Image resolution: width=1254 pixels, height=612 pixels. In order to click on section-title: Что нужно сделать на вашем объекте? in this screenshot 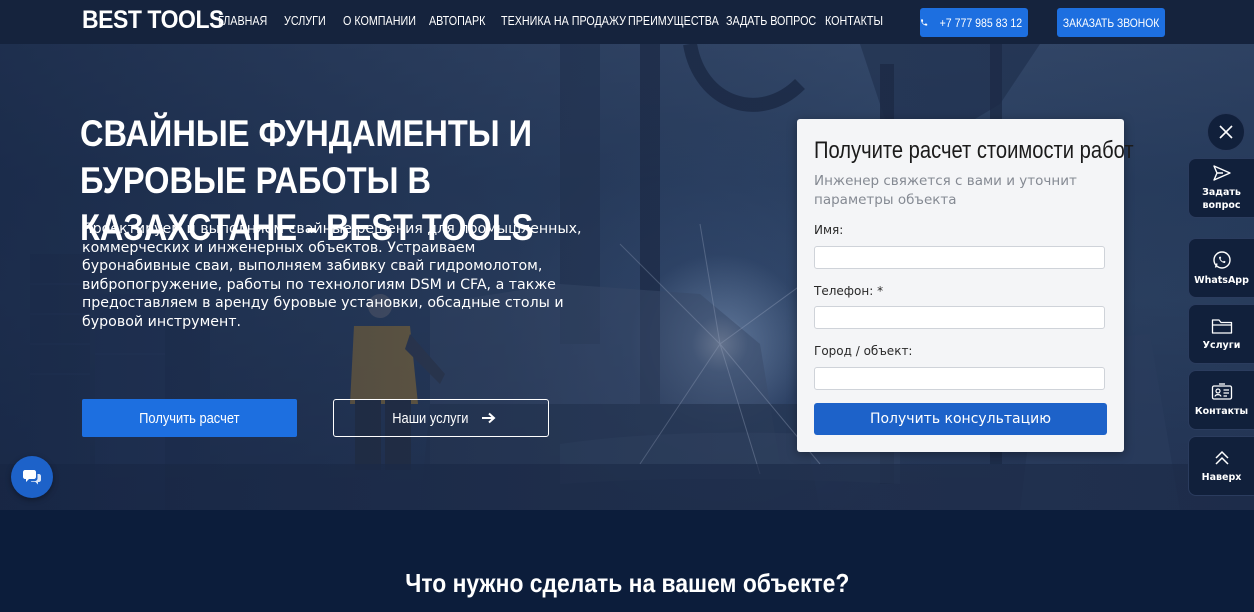, I will do `click(627, 583)`.